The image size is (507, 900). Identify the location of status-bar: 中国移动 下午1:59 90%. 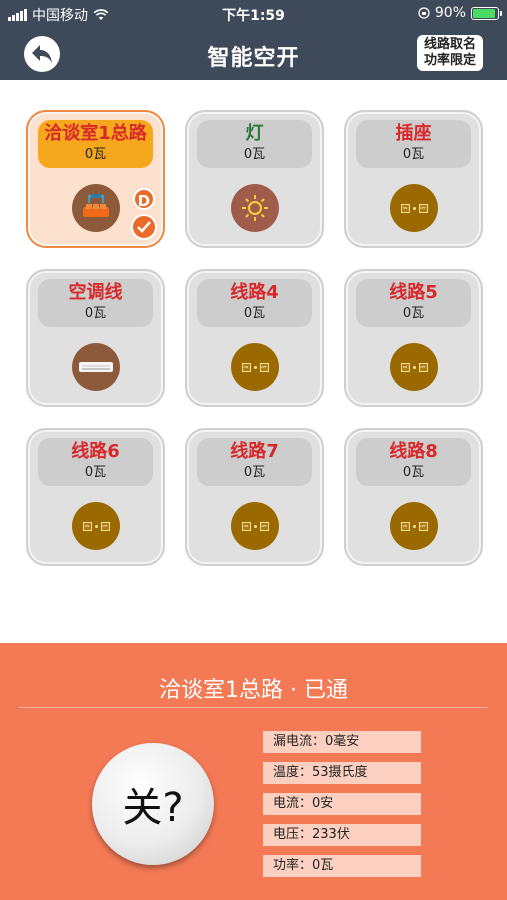
(253, 14).